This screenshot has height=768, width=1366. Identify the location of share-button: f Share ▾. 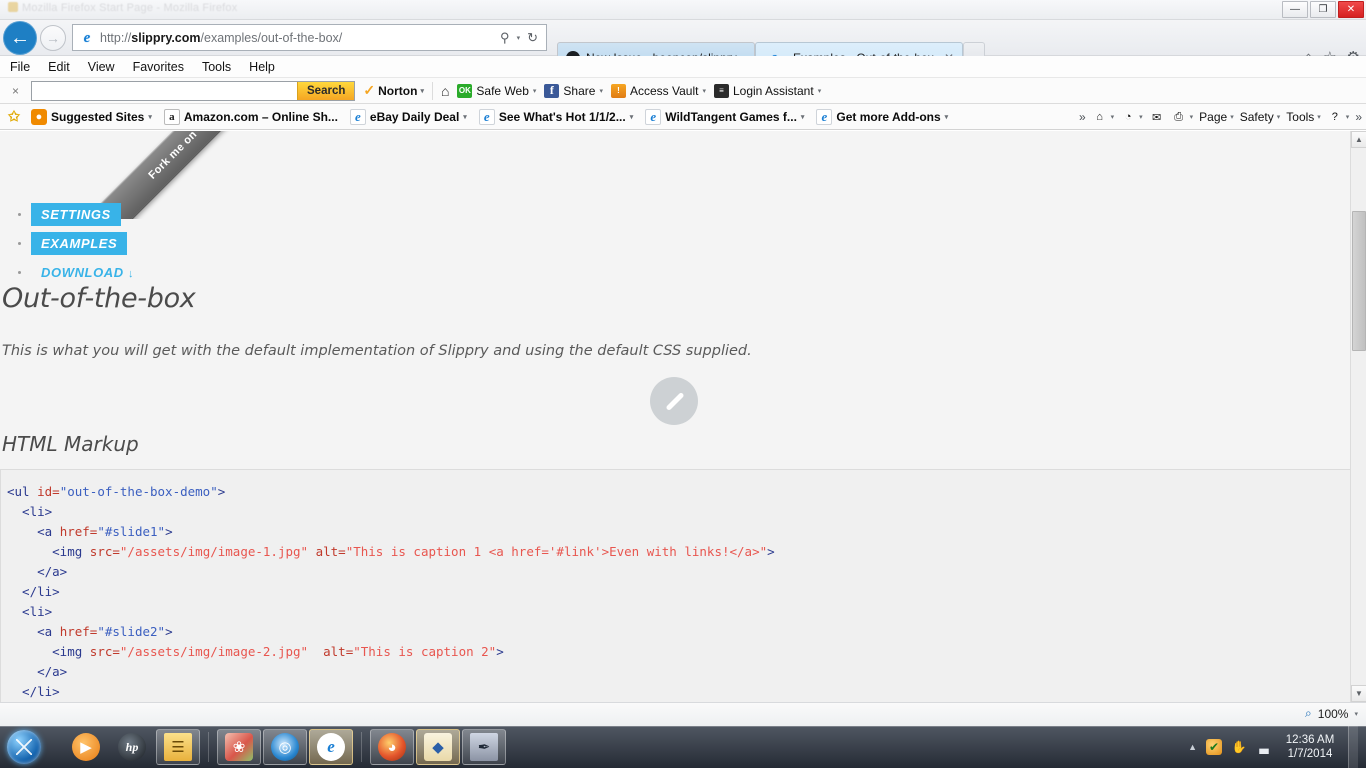
(573, 90).